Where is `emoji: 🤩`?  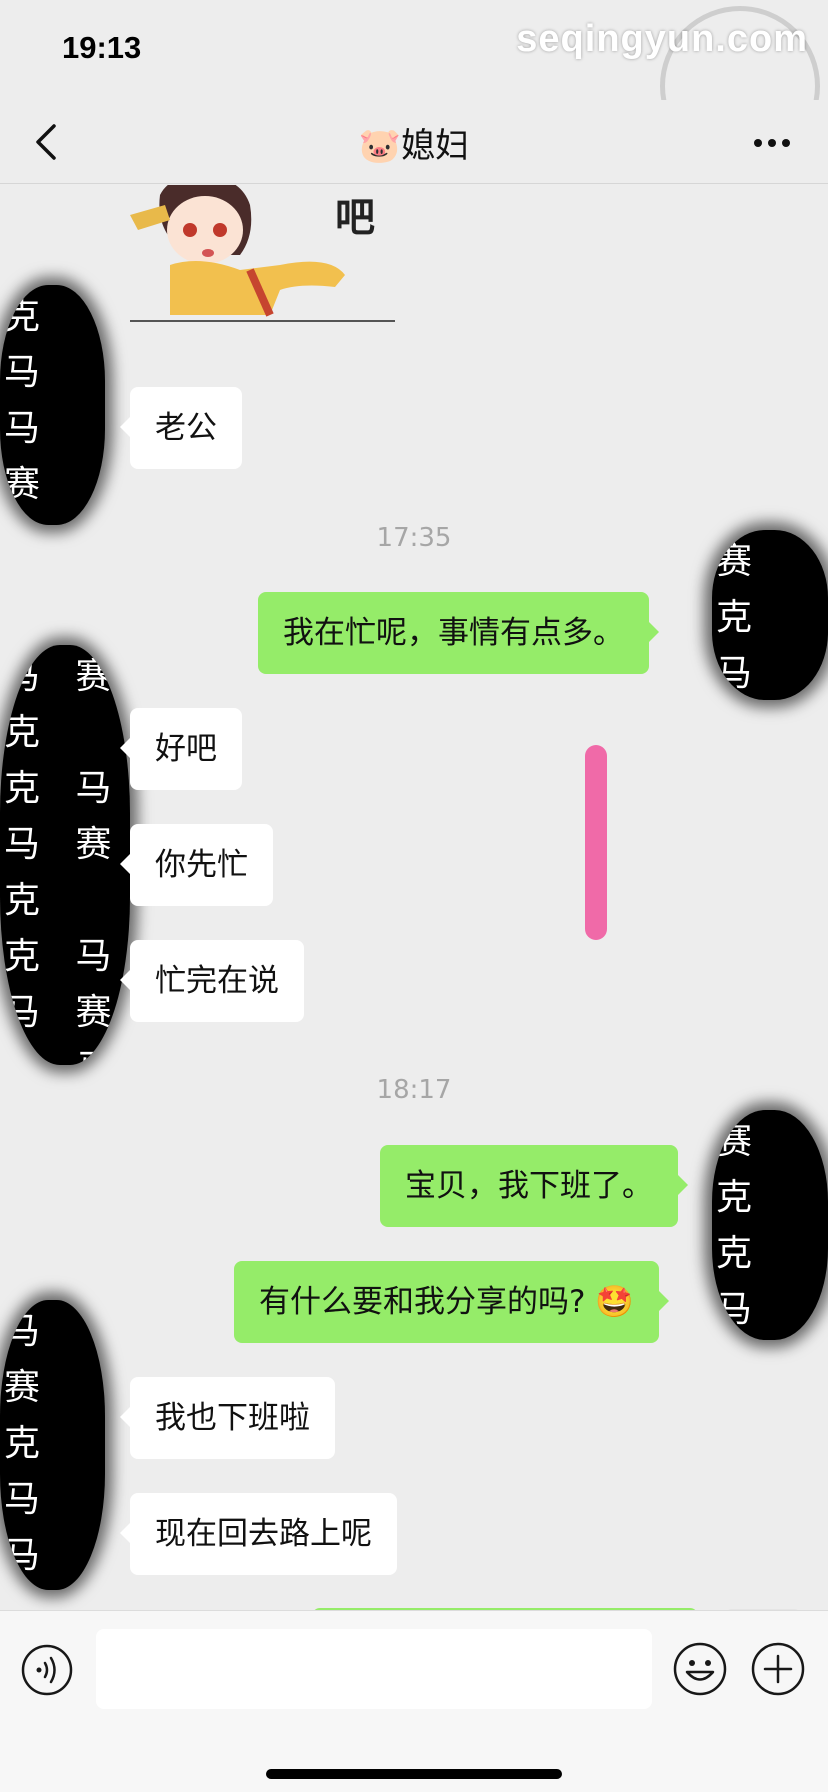 emoji: 🤩 is located at coordinates (614, 1302).